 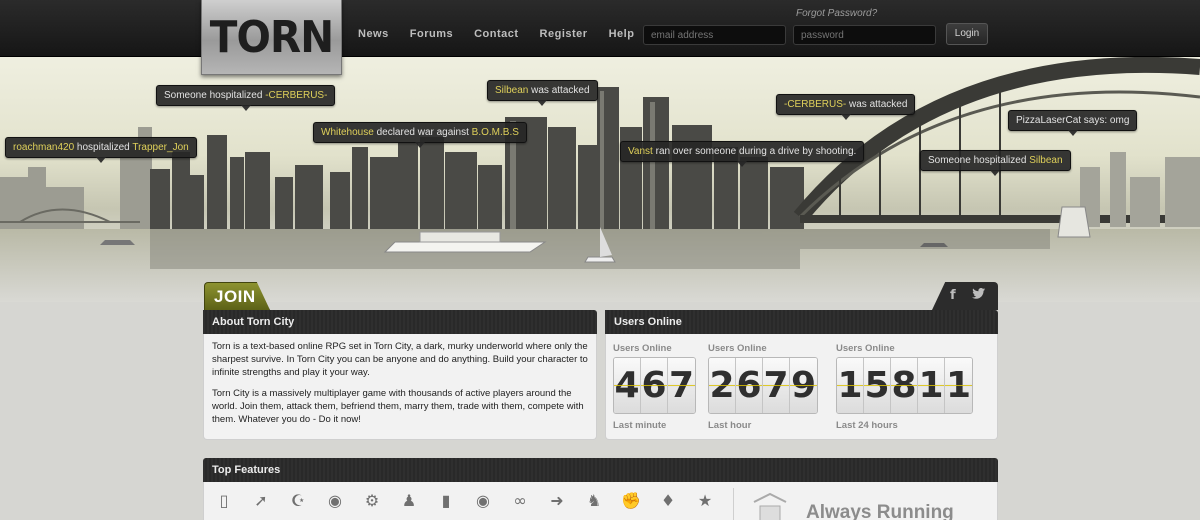 I want to click on torn-logo: TORN, so click(x=271, y=37).